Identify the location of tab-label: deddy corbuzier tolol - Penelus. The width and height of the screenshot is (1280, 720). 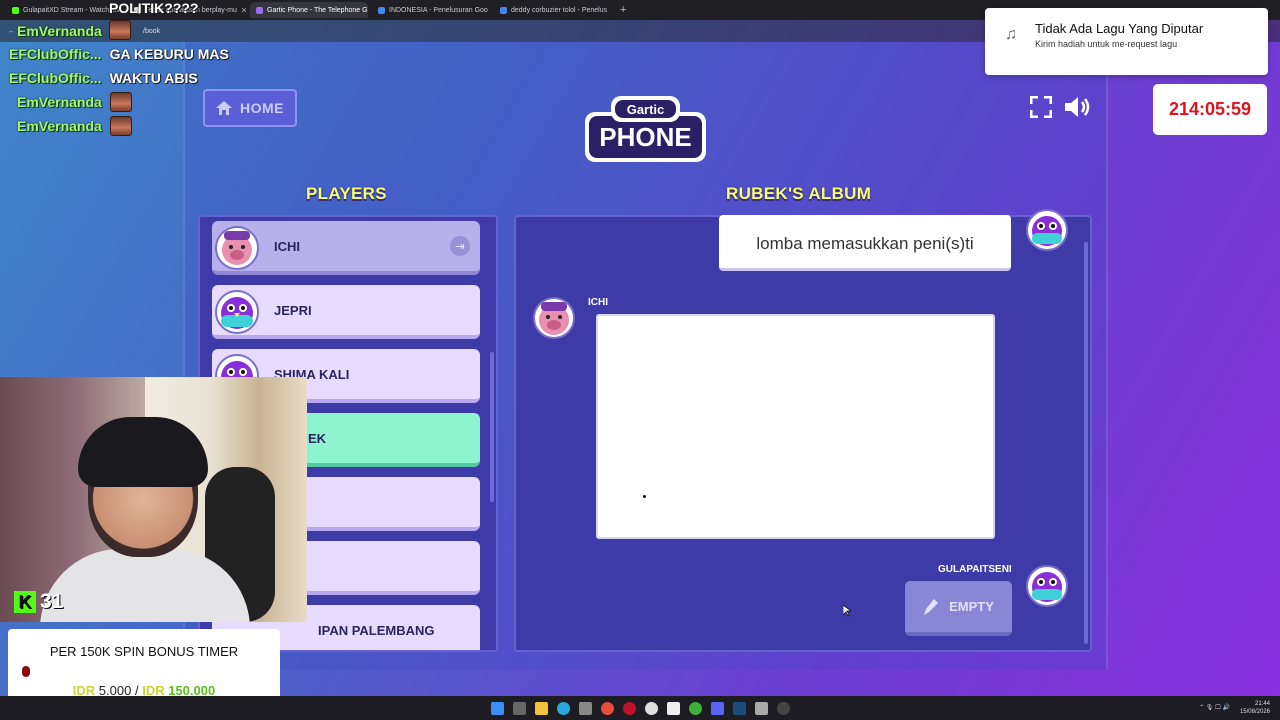
(559, 10).